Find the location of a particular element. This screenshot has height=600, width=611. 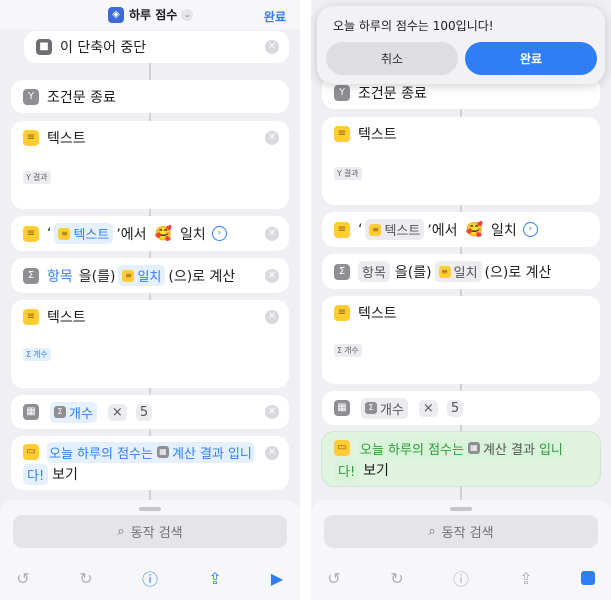

action-end-if: Y 조건문 종료 is located at coordinates (150, 96).